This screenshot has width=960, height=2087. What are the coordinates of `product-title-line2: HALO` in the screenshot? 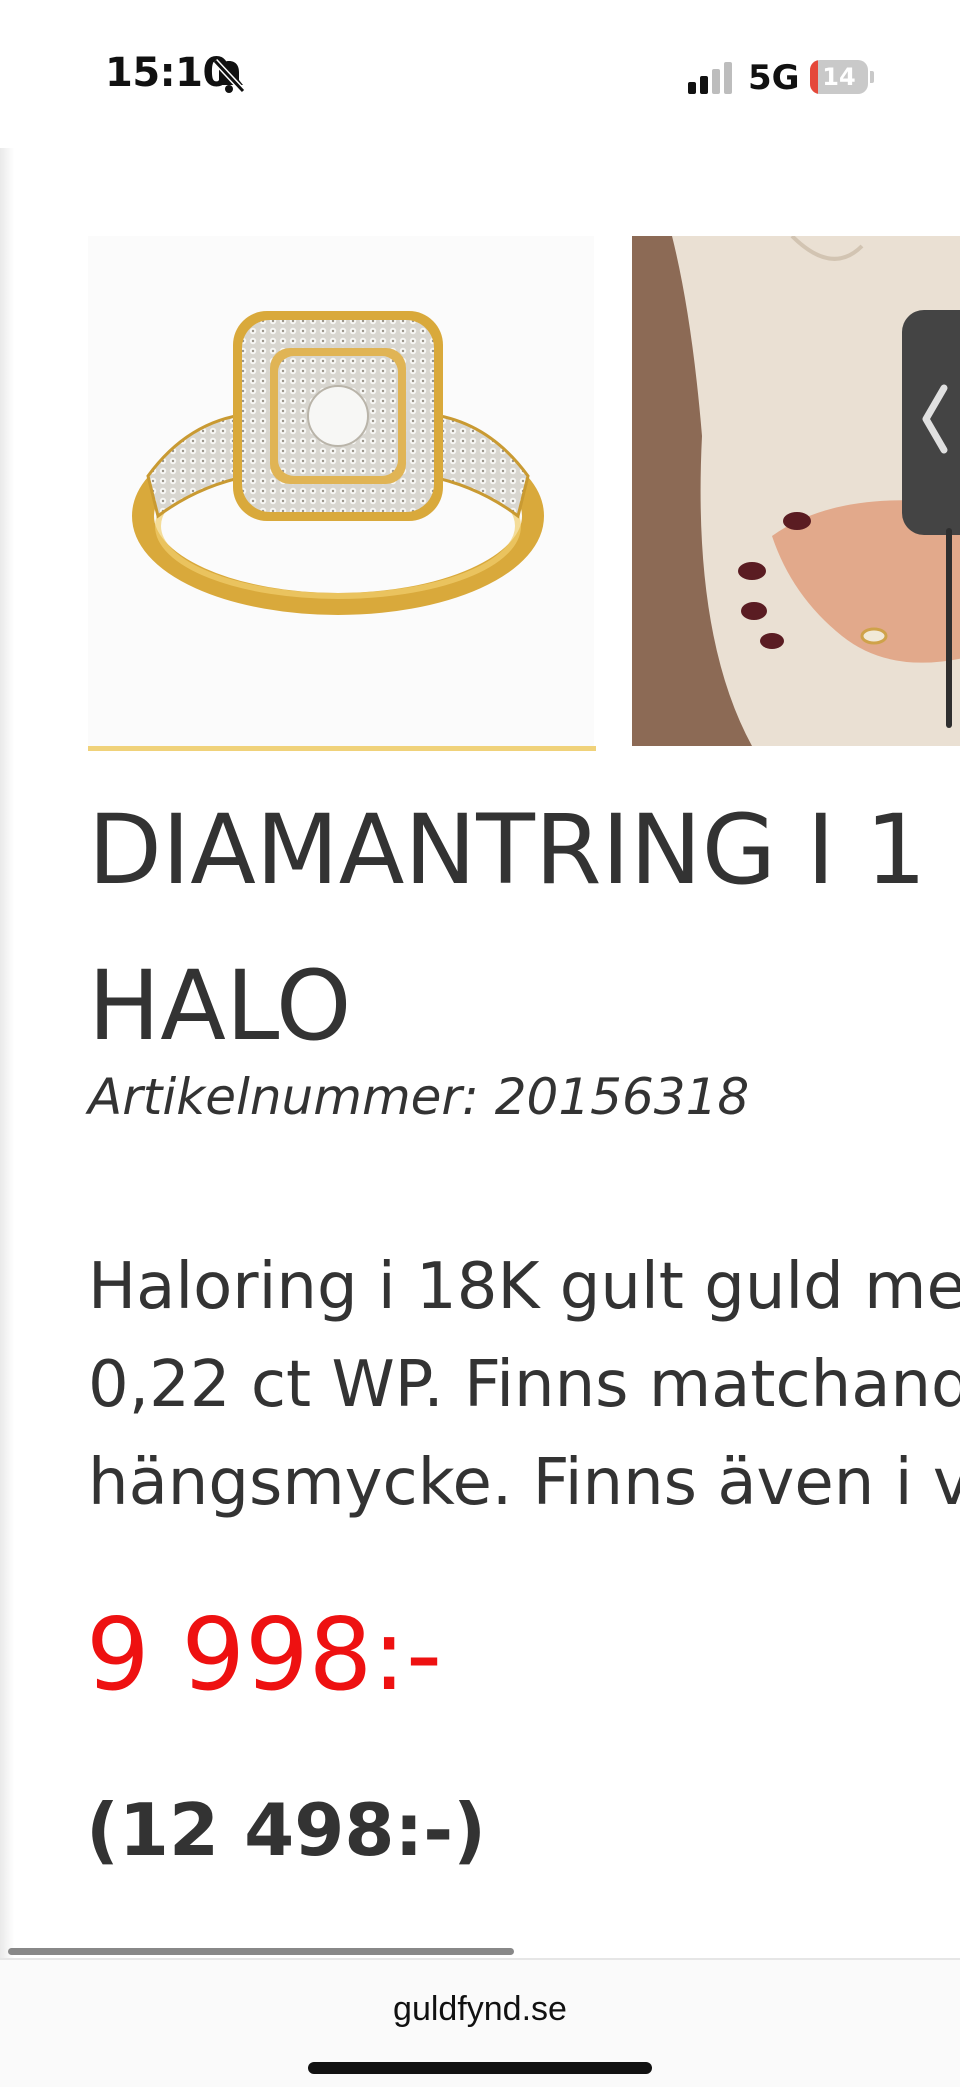 It's located at (220, 1006).